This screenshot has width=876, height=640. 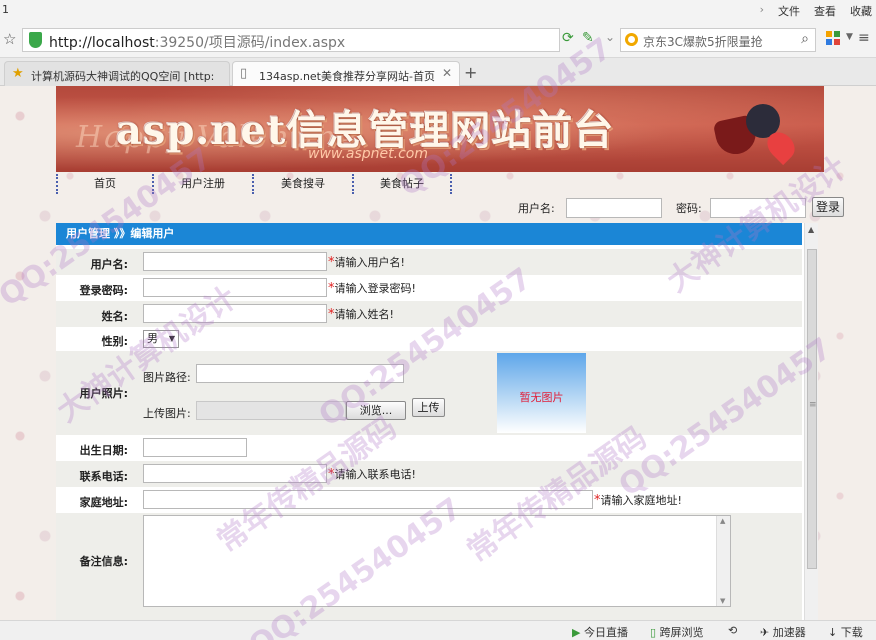 I want to click on menu-file: 文件, so click(x=789, y=11).